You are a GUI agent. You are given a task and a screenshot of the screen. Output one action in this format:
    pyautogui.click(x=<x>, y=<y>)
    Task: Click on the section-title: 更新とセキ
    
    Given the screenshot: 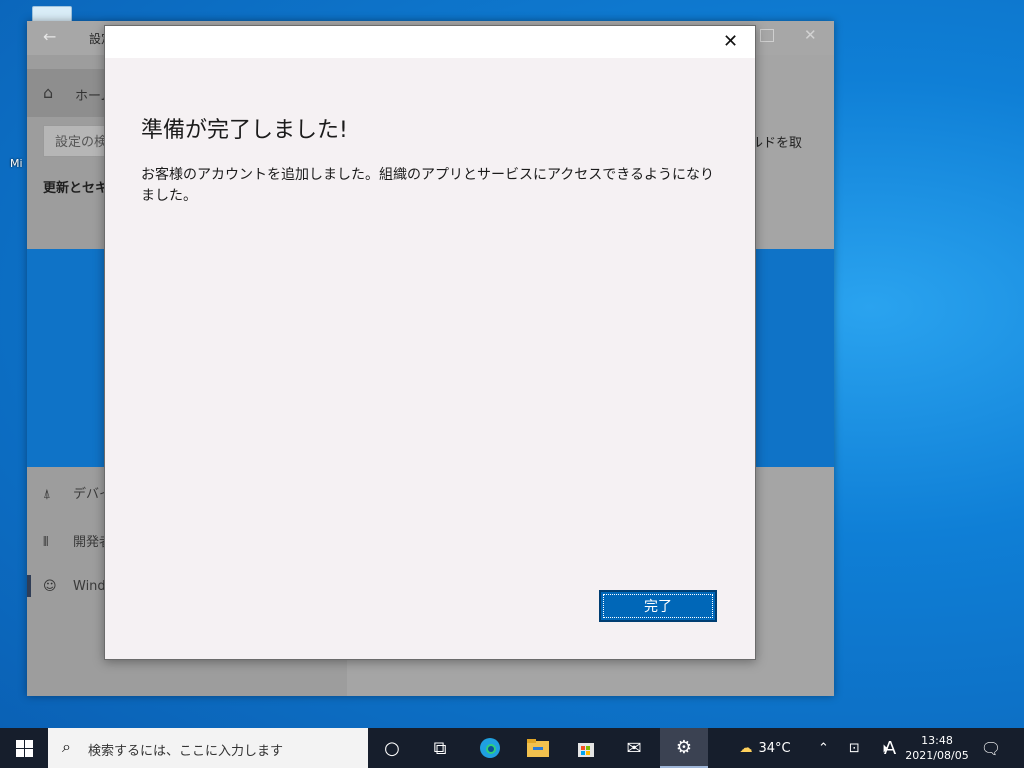 What is the action you would take?
    pyautogui.click(x=76, y=188)
    